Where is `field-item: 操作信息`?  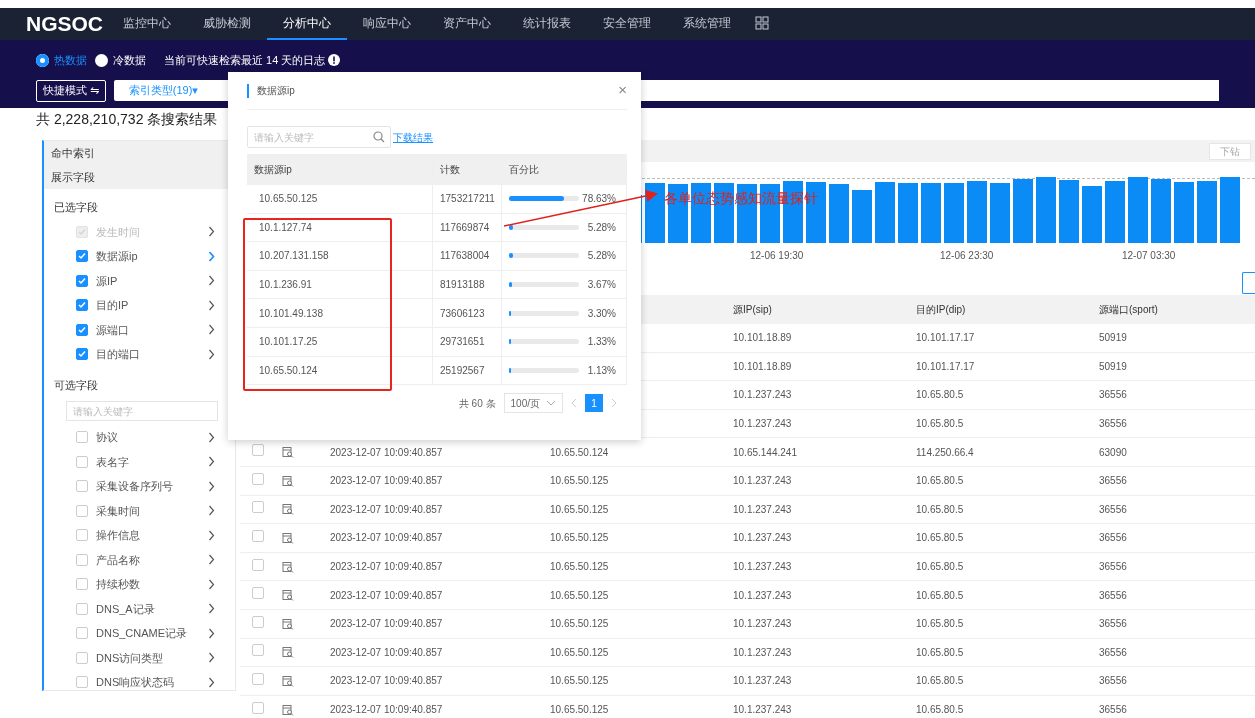 field-item: 操作信息 is located at coordinates (139, 535).